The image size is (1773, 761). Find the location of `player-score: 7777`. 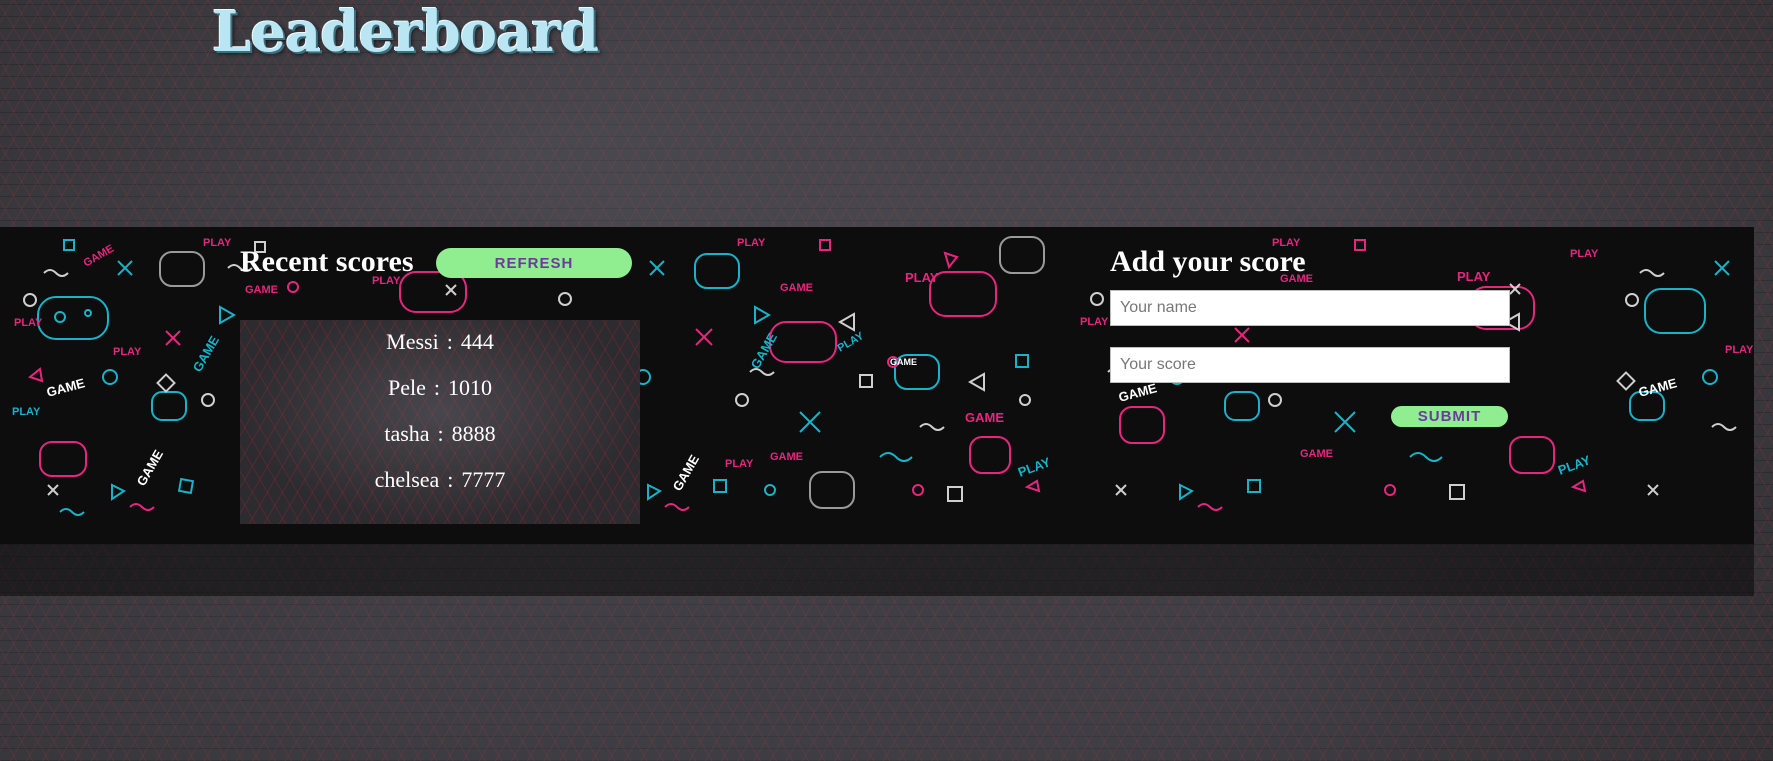

player-score: 7777 is located at coordinates (483, 479).